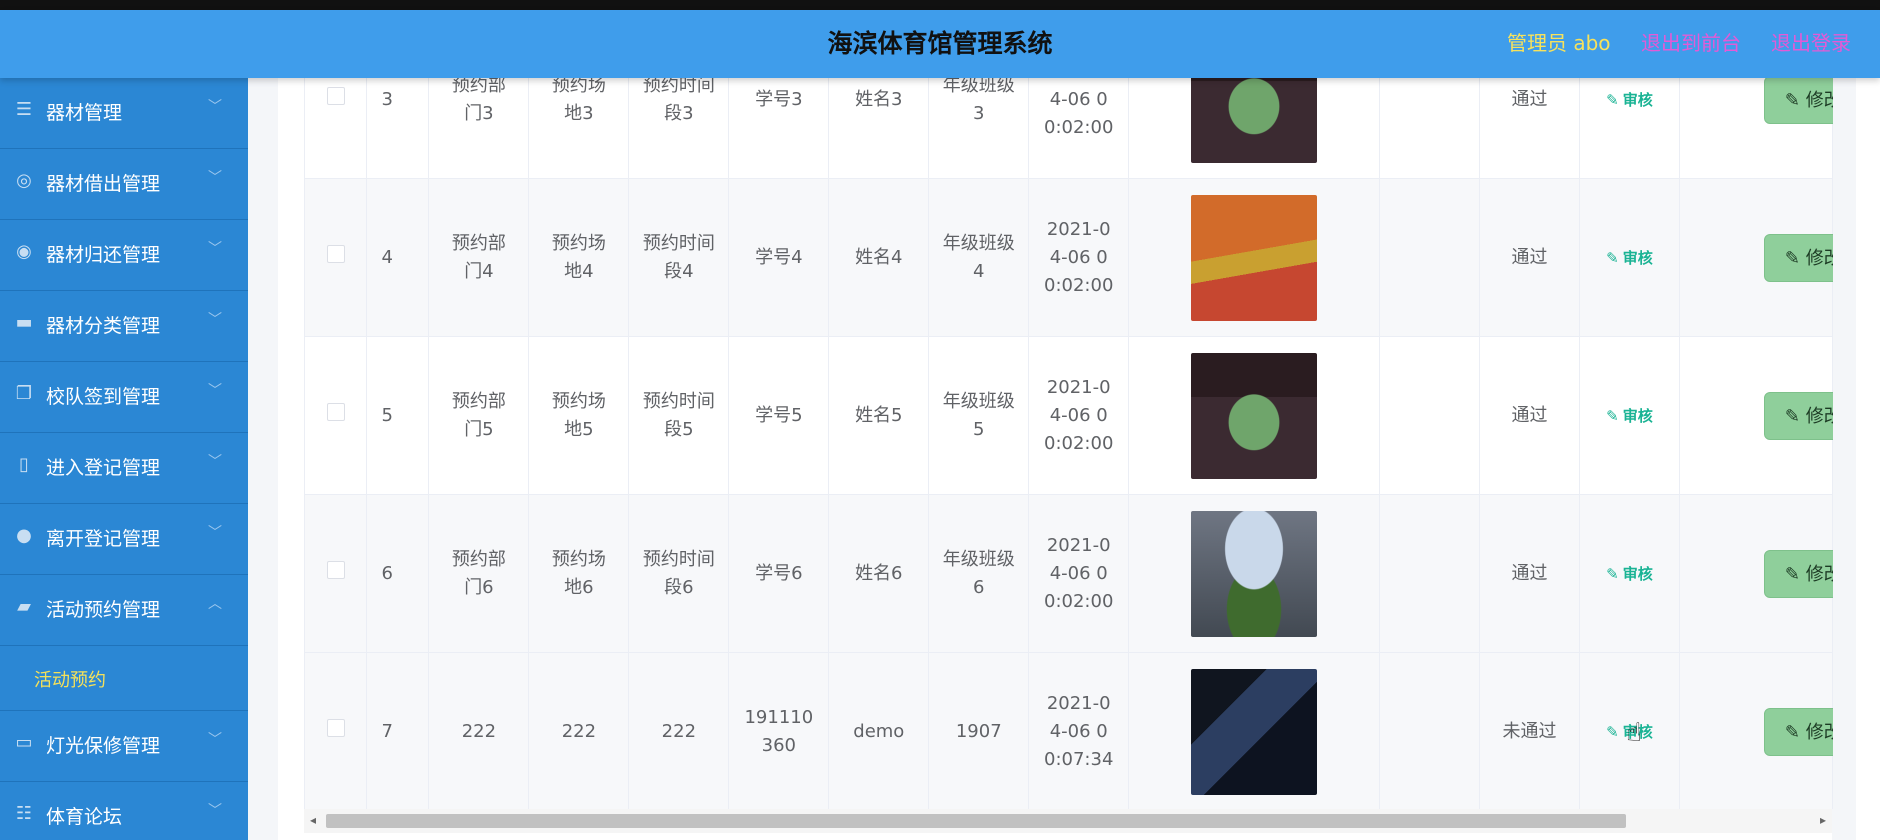 The image size is (1880, 840). What do you see at coordinates (263, 459) in the screenshot?
I see `content-left-gutter` at bounding box center [263, 459].